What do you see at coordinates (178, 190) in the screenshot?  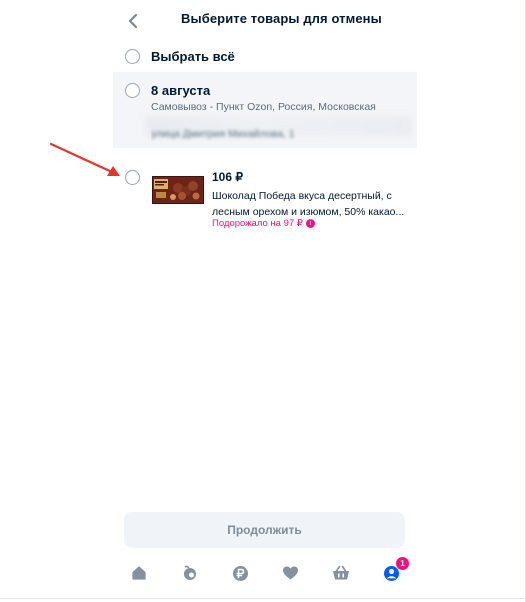 I see `product-image` at bounding box center [178, 190].